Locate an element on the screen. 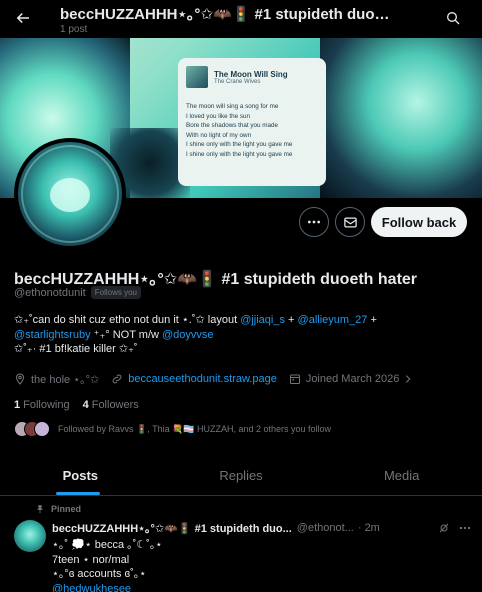 The width and height of the screenshot is (482, 592). post-mention: @hedwukhesee is located at coordinates (262, 587).